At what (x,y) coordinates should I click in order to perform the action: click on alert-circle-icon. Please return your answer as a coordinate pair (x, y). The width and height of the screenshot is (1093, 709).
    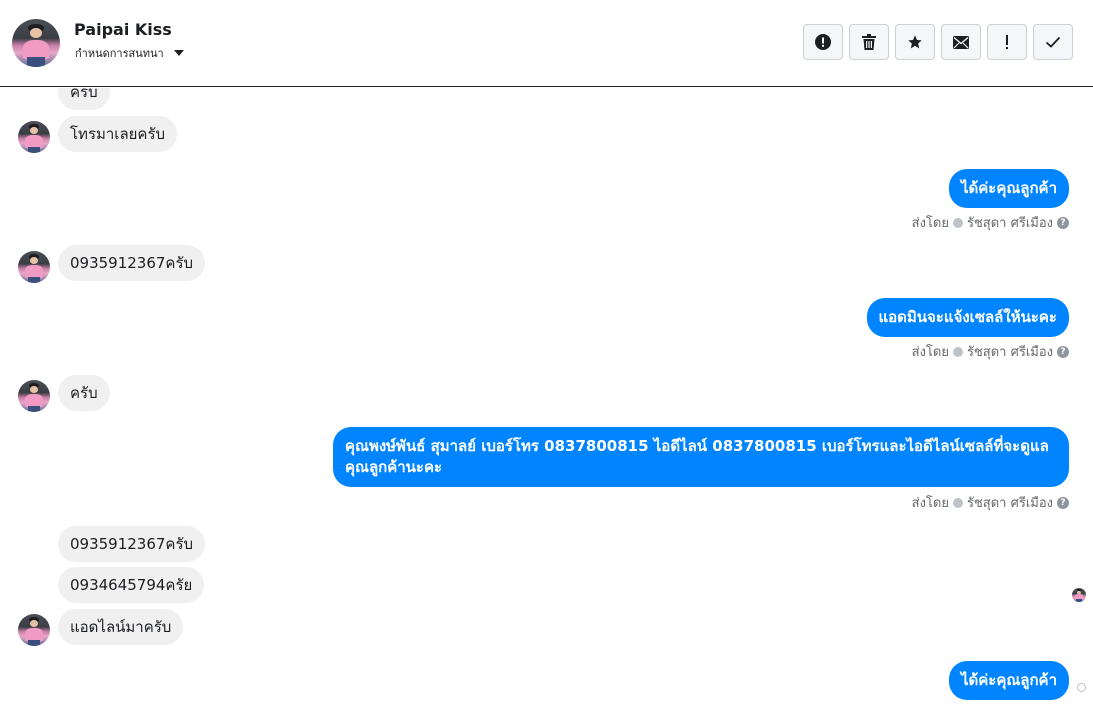
    Looking at the image, I should click on (823, 42).